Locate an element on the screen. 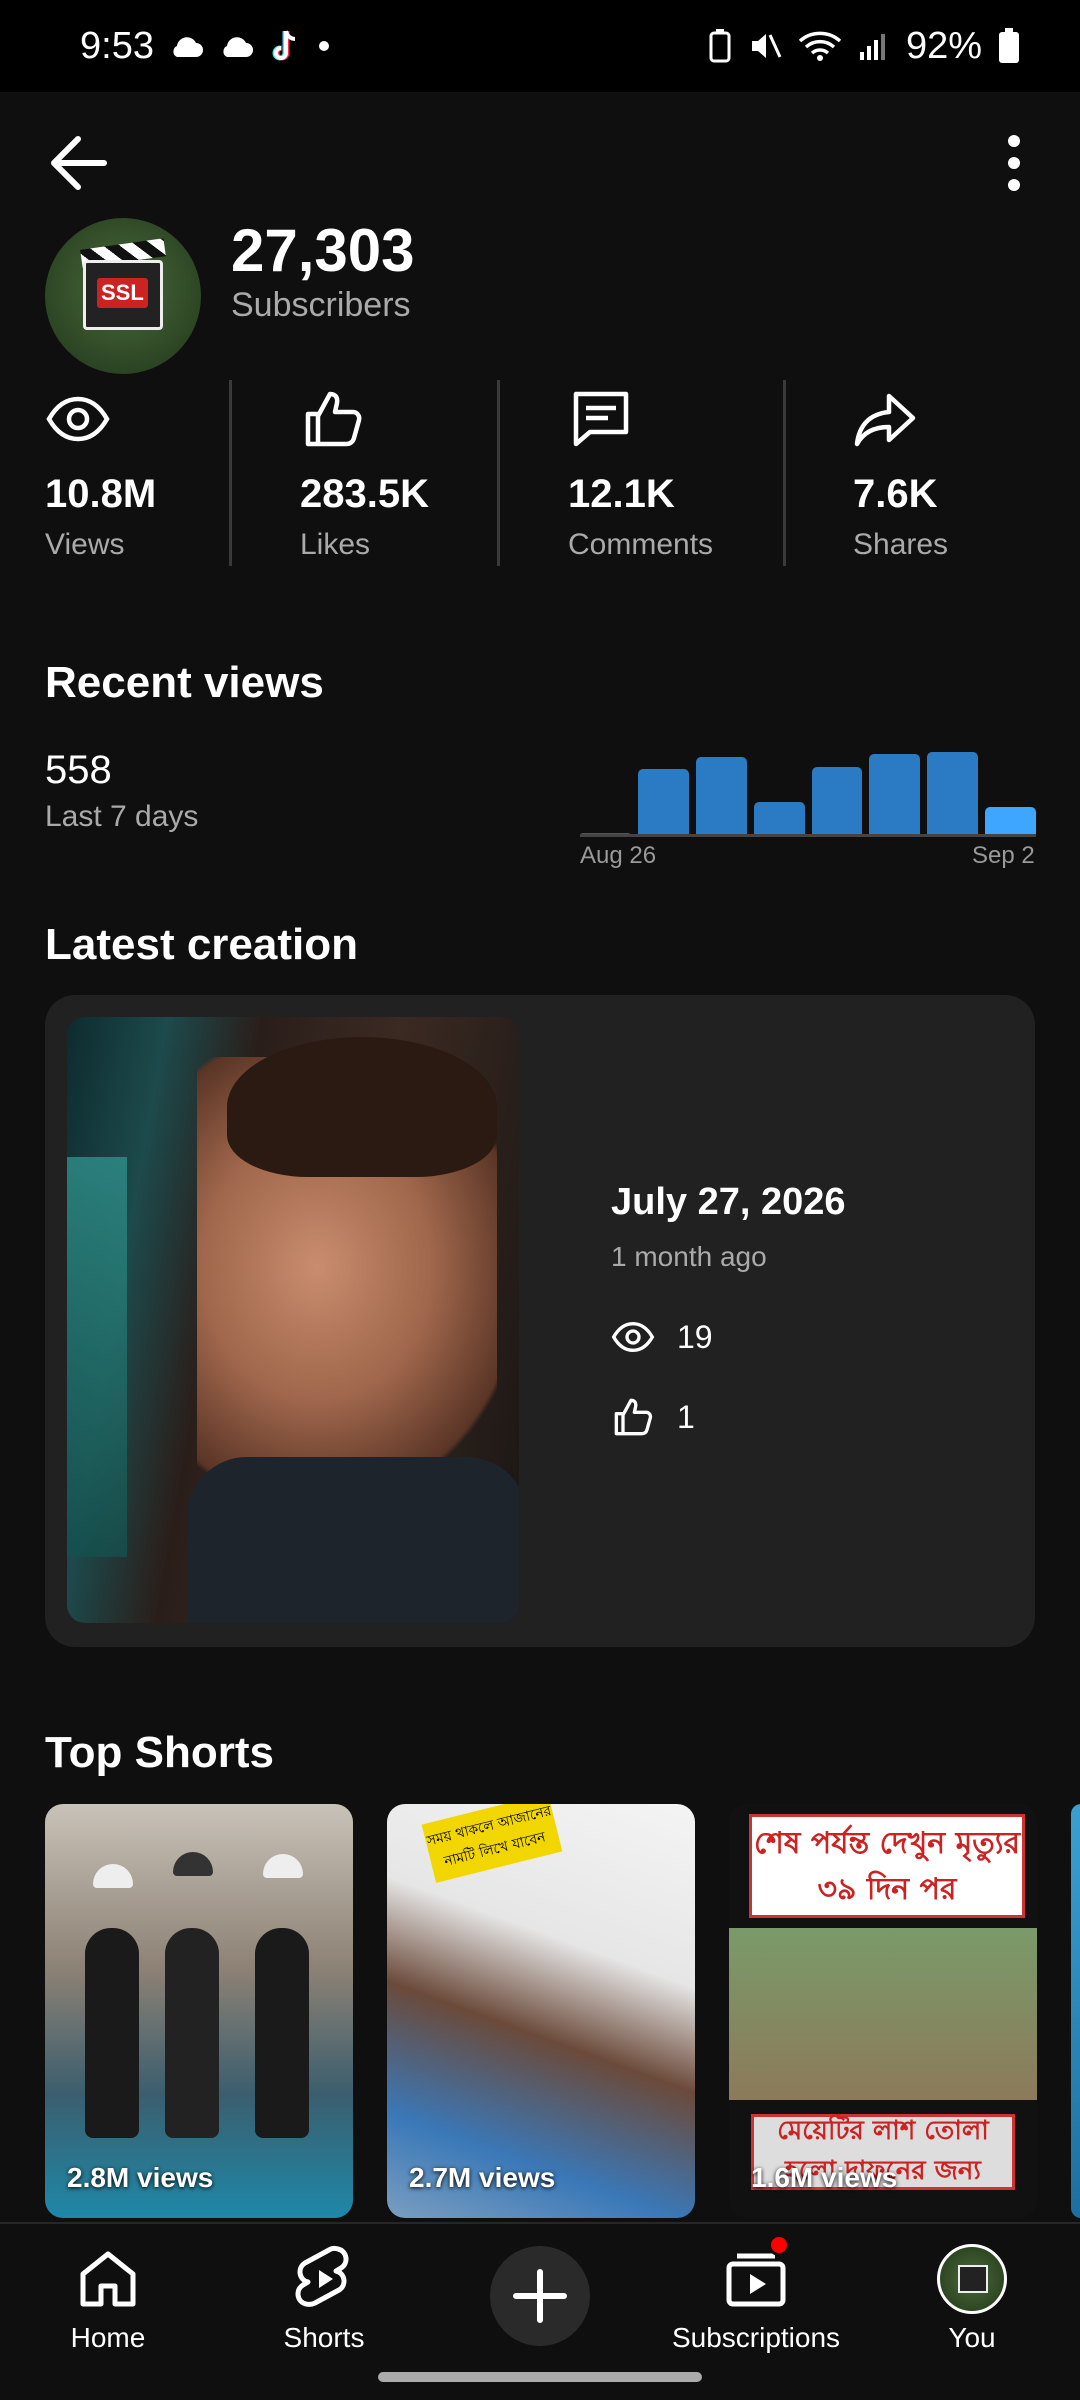 The width and height of the screenshot is (1080, 2400). create-button is located at coordinates (540, 2296).